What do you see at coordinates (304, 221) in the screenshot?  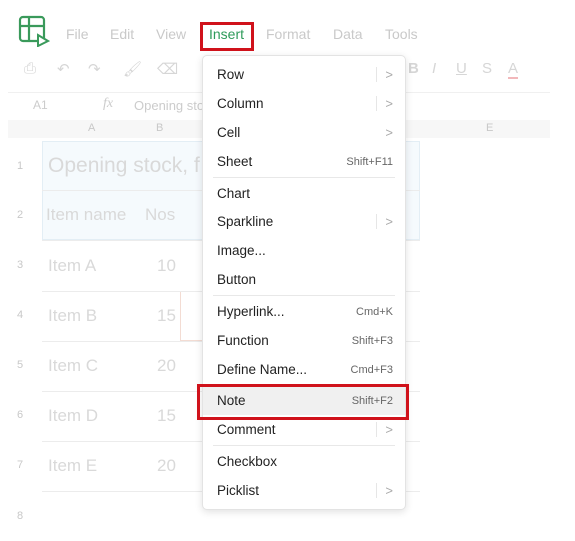 I see `menu-item-sparkline: Sparkline >` at bounding box center [304, 221].